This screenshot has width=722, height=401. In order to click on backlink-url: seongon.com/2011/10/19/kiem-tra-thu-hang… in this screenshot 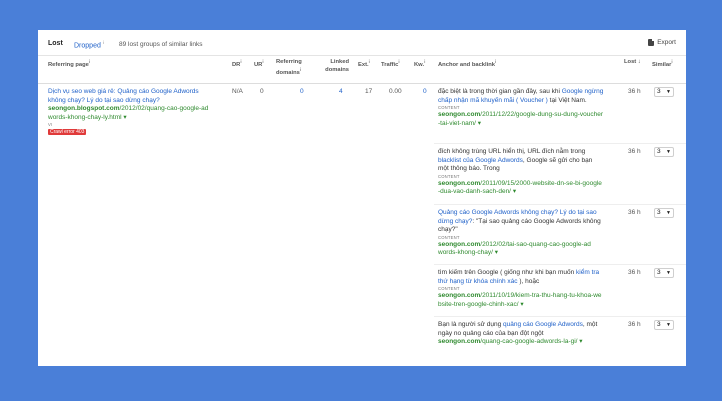, I will do `click(529, 300)`.